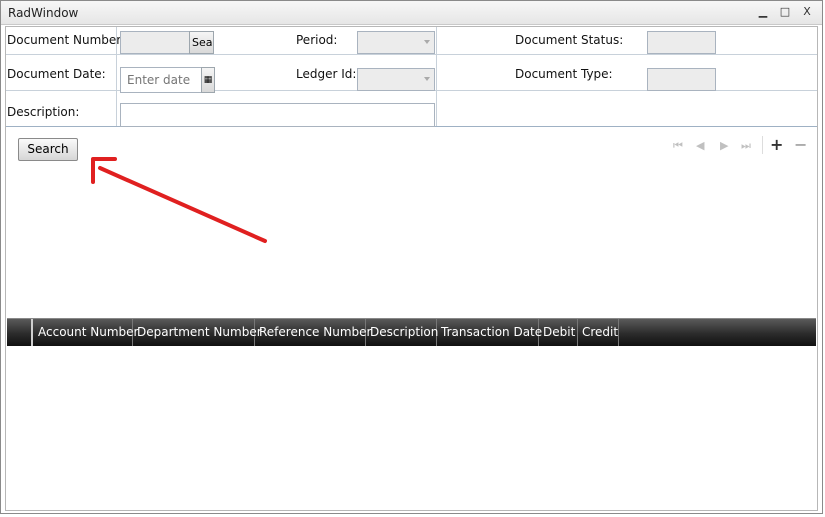  What do you see at coordinates (598, 332) in the screenshot?
I see `column-credit: Credit` at bounding box center [598, 332].